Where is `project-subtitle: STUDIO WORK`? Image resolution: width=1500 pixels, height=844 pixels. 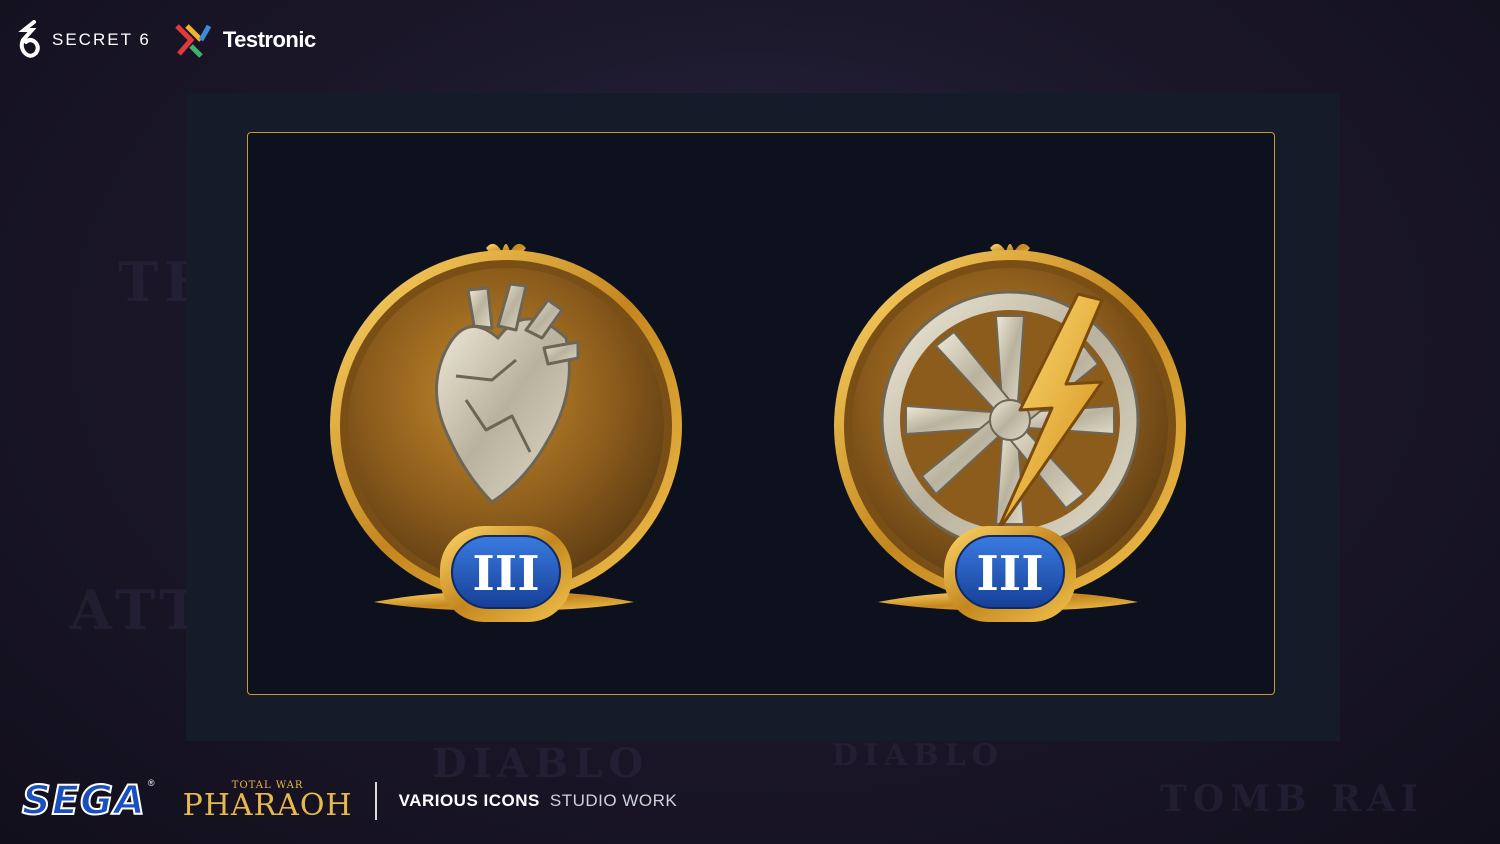
project-subtitle: STUDIO WORK is located at coordinates (613, 800).